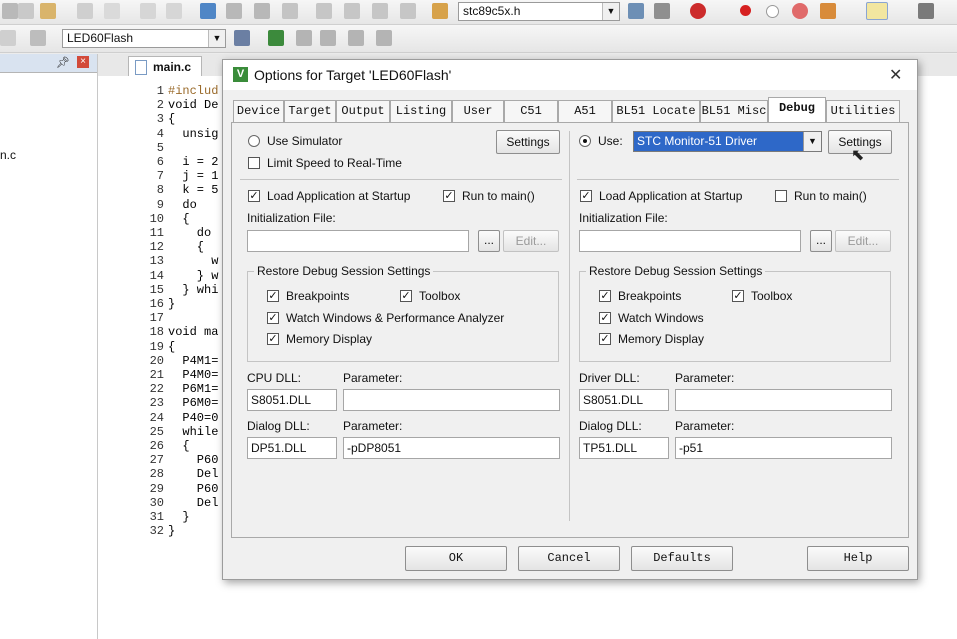  I want to click on window-layout-icon, so click(877, 11).